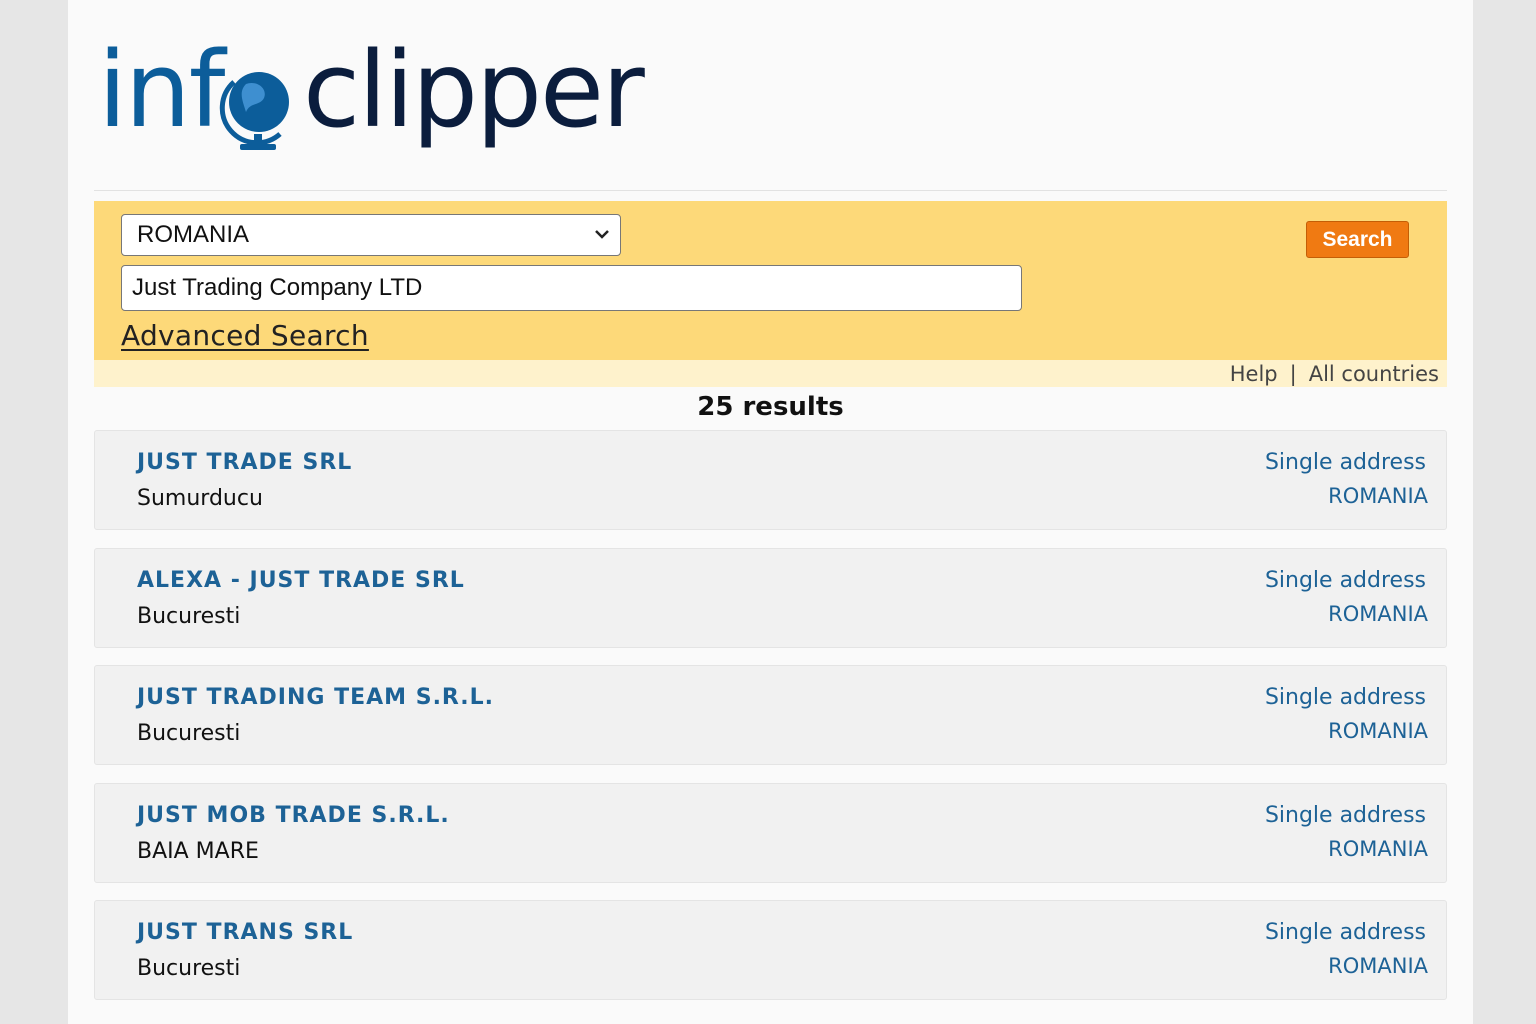  I want to click on all-countries-link: All countries, so click(1374, 374).